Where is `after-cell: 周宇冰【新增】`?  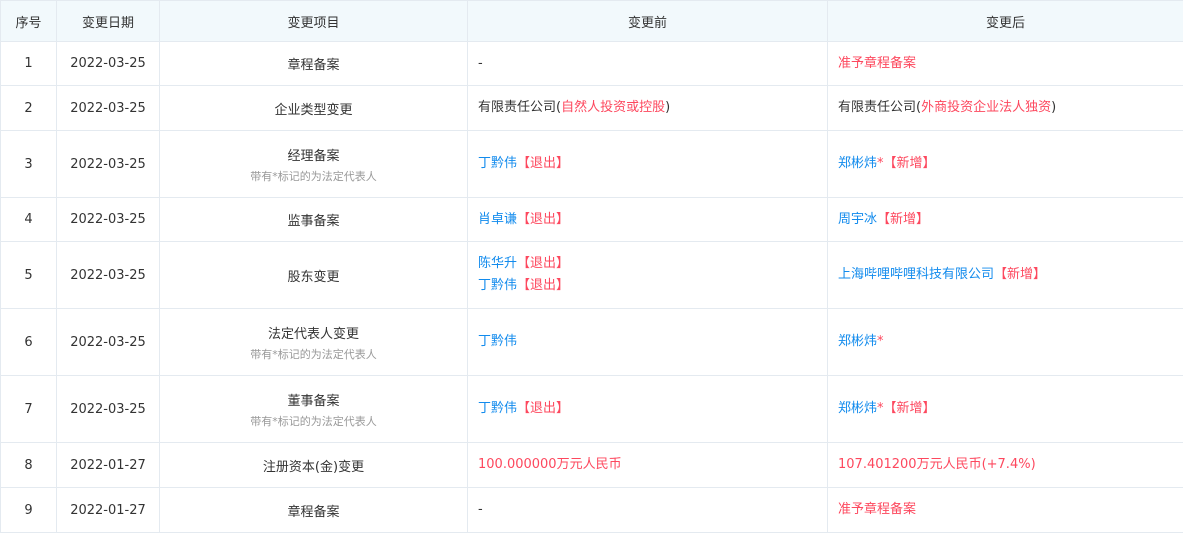 after-cell: 周宇冰【新增】 is located at coordinates (1005, 220).